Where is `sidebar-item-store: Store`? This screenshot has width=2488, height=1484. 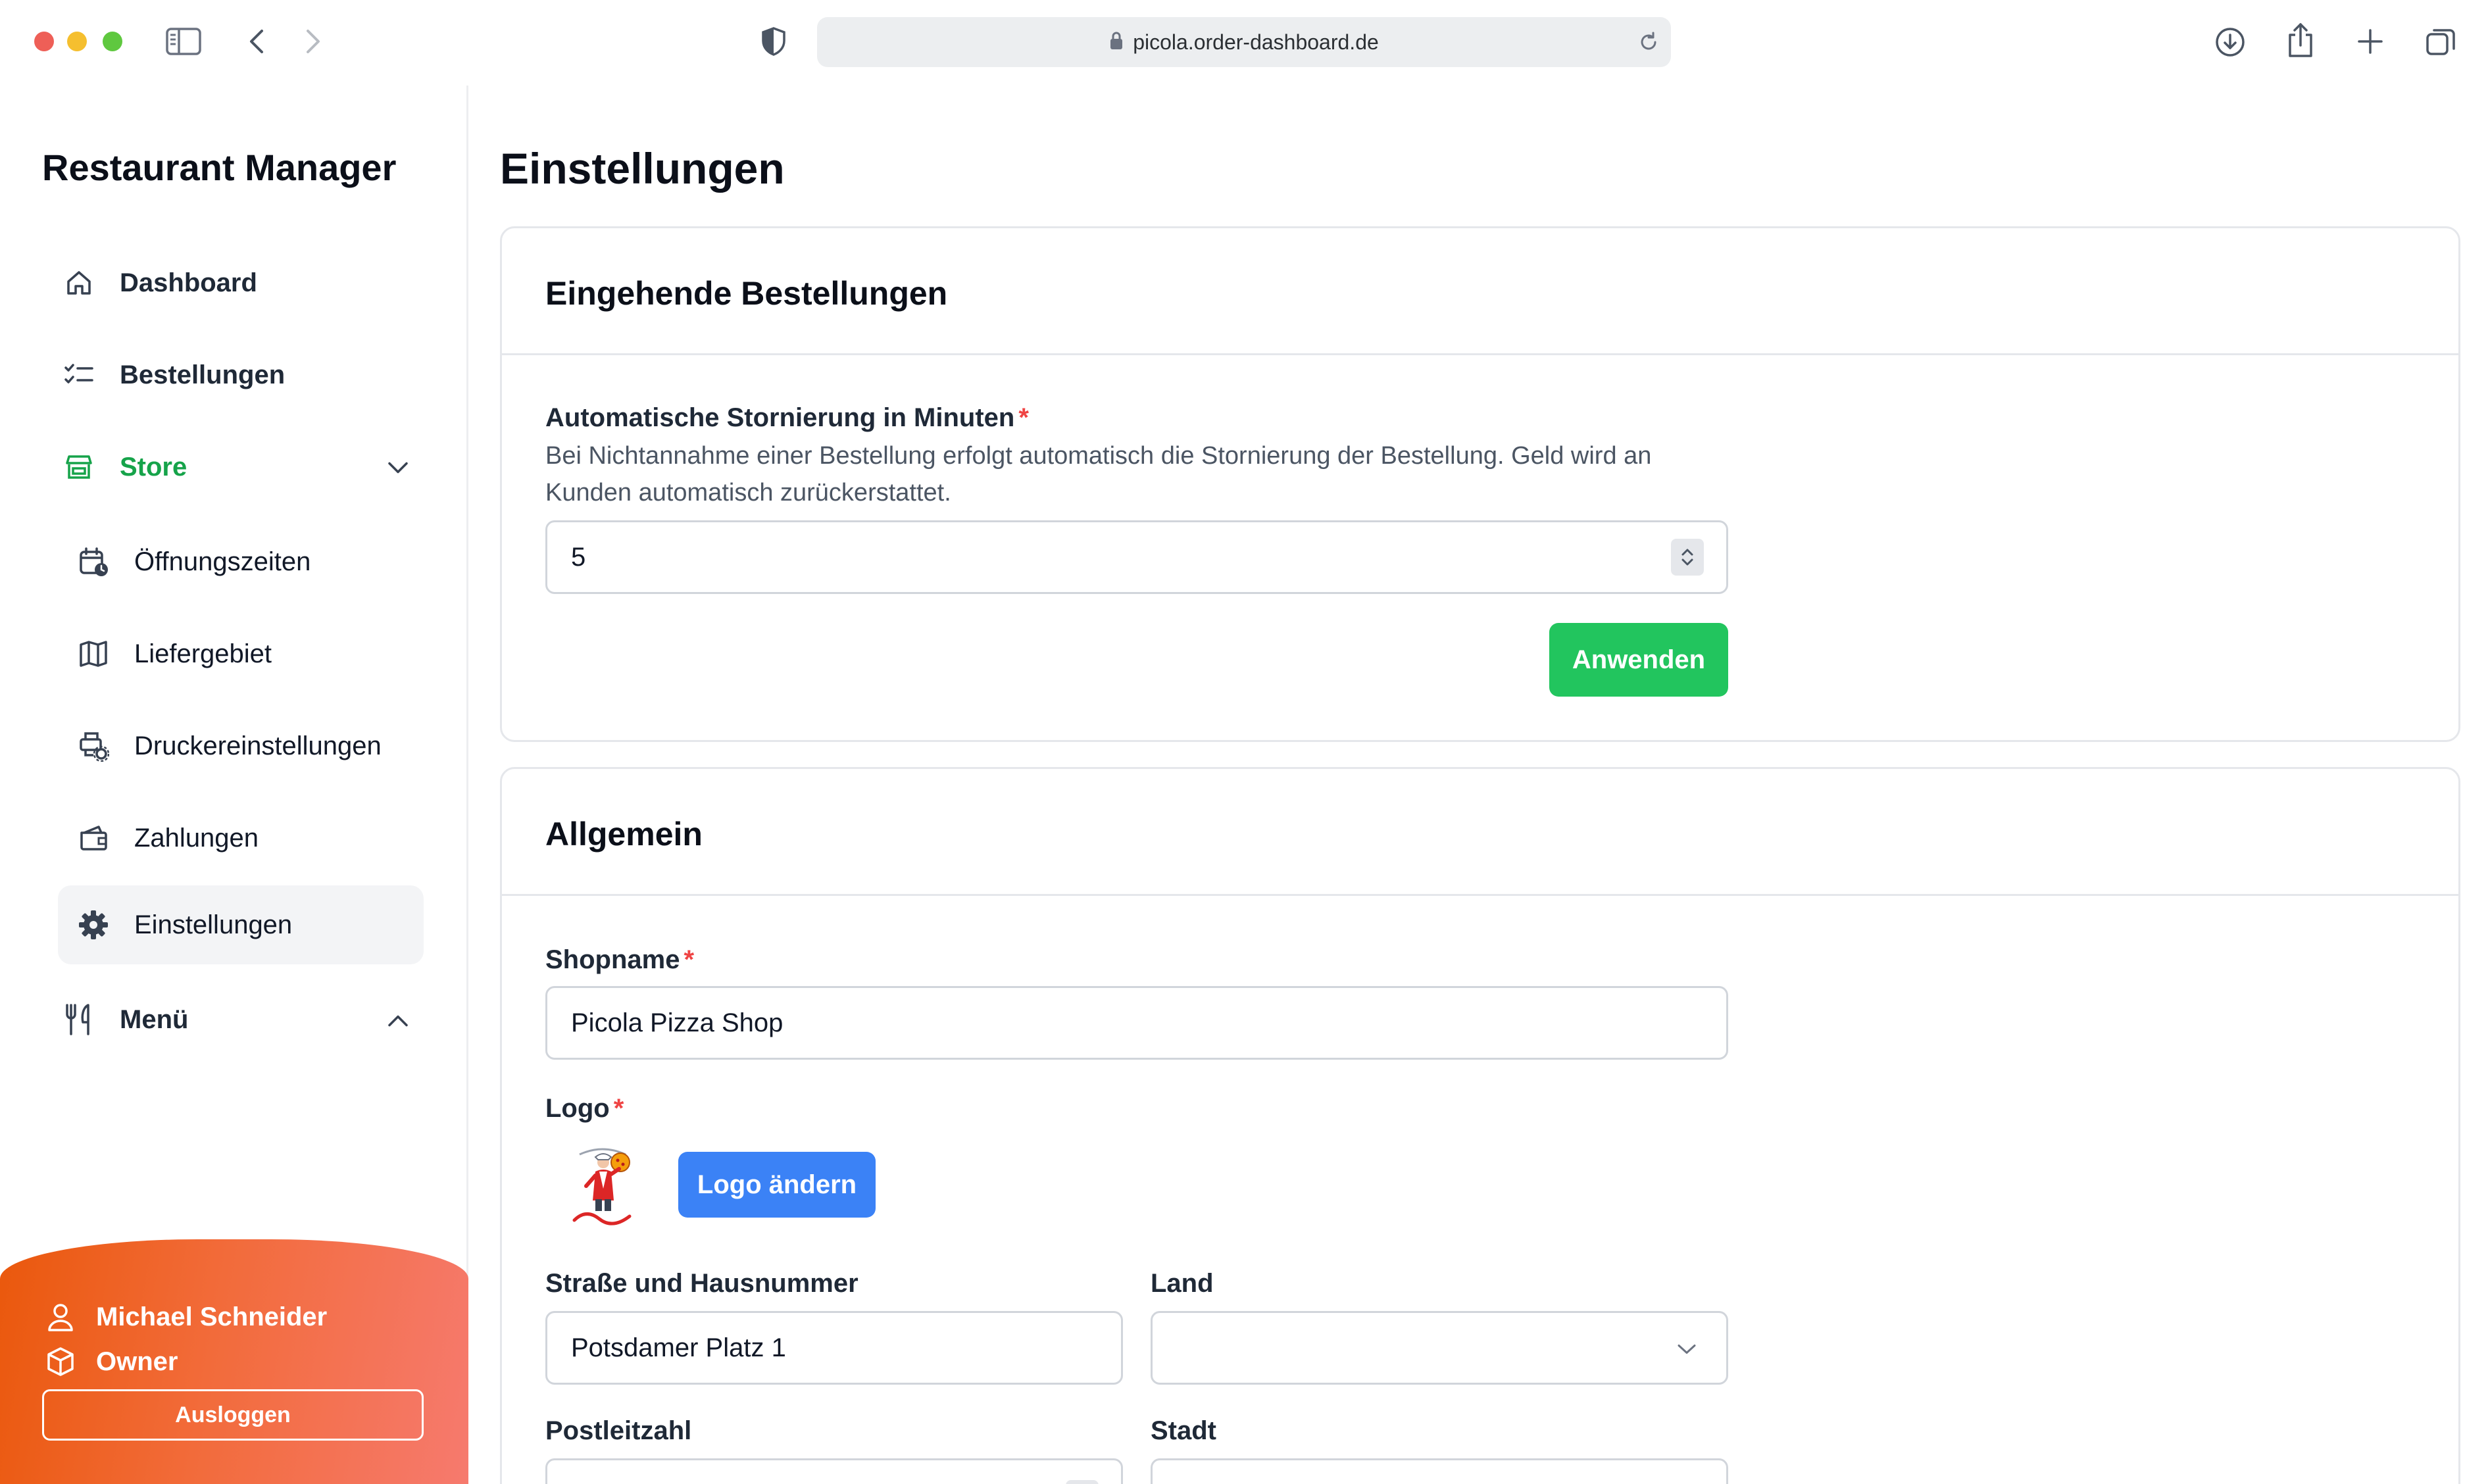 sidebar-item-store: Store is located at coordinates (235, 467).